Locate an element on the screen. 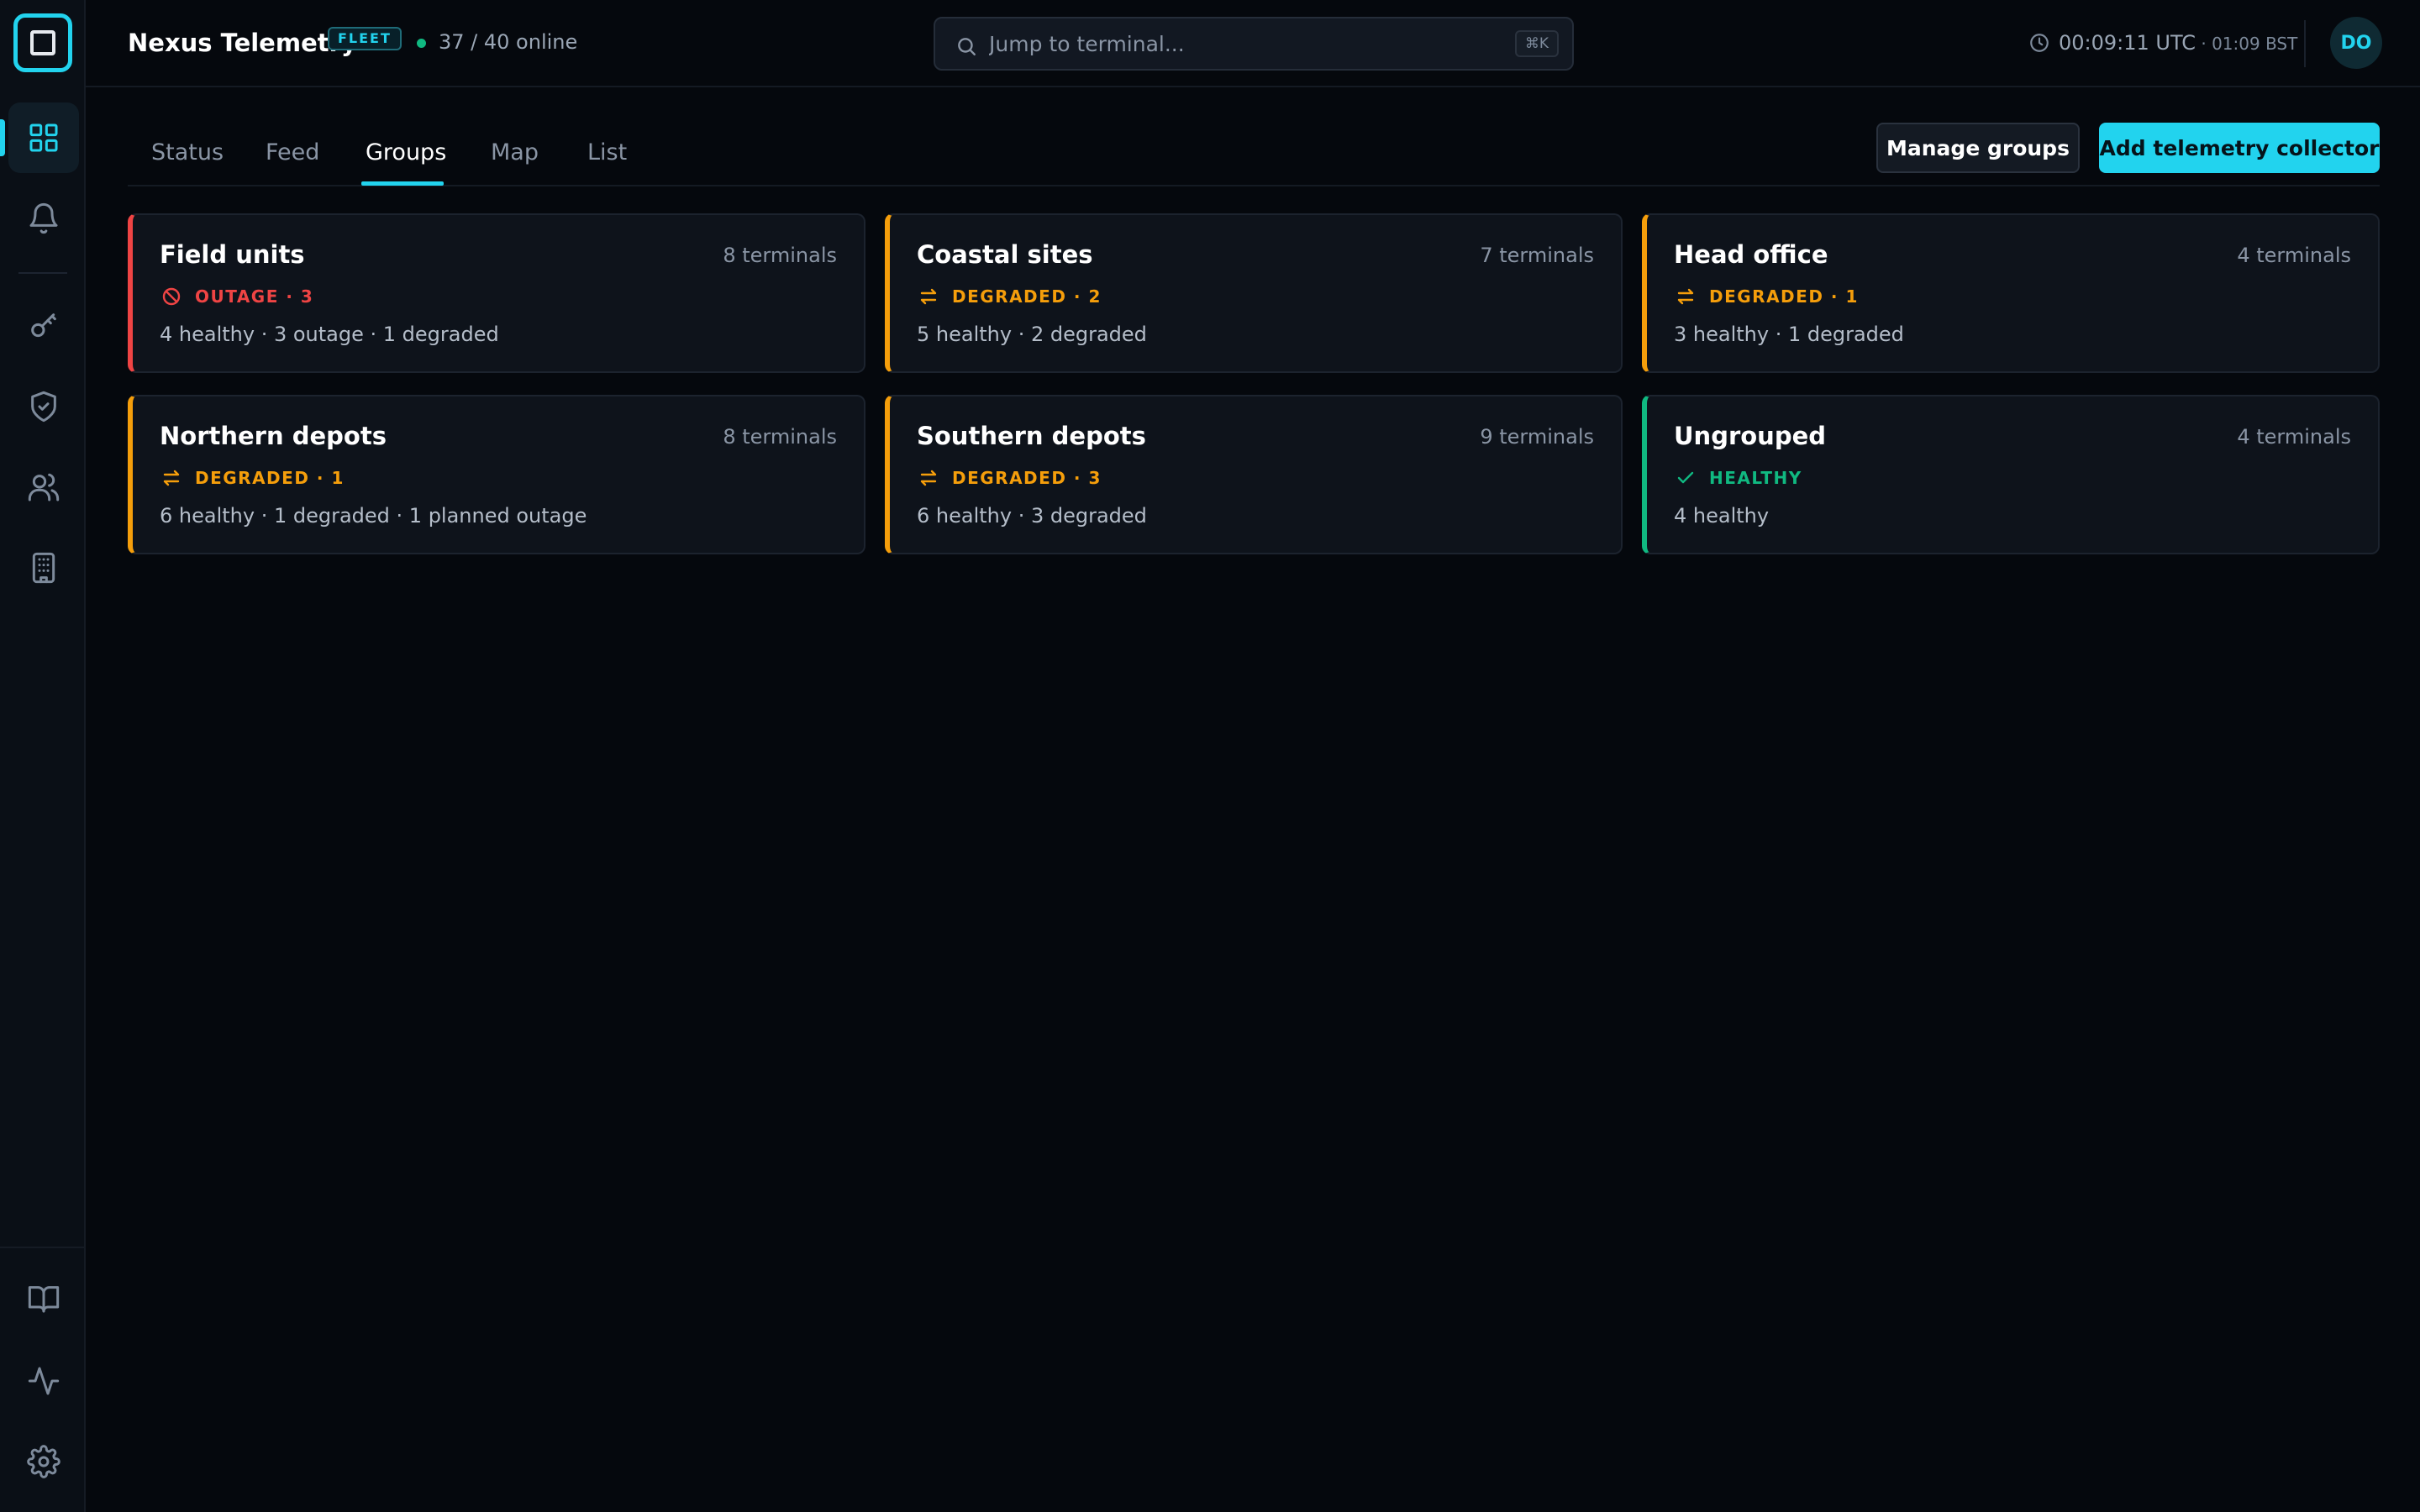  sidebar is located at coordinates (43, 756).